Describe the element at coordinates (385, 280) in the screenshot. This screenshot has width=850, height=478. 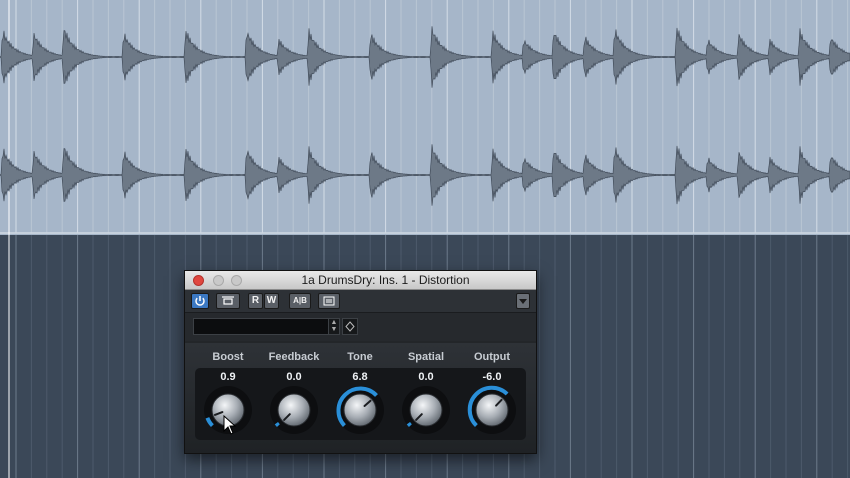
I see `window-title: 1a DrumsDry: Ins. 1 - Distortion` at that location.